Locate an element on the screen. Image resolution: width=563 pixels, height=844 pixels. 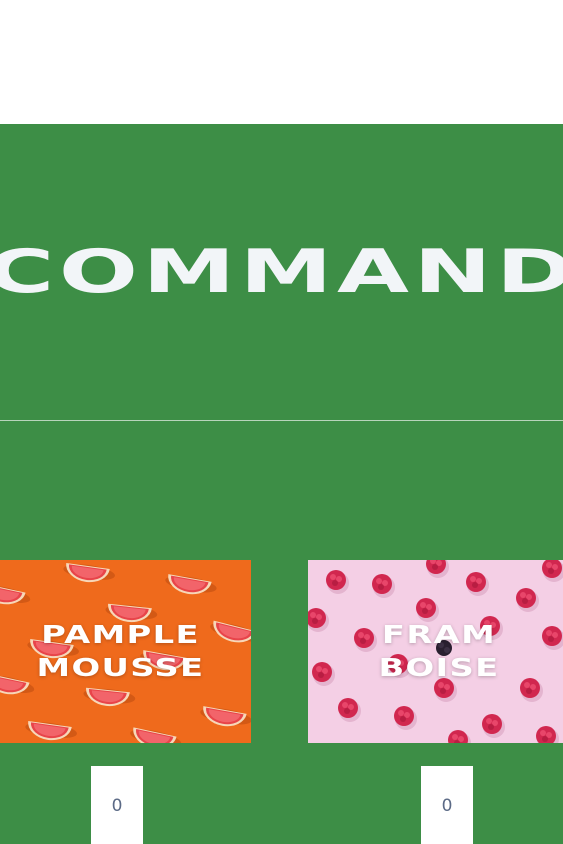
quantity-field-pamplemousse: 0 is located at coordinates (117, 805).